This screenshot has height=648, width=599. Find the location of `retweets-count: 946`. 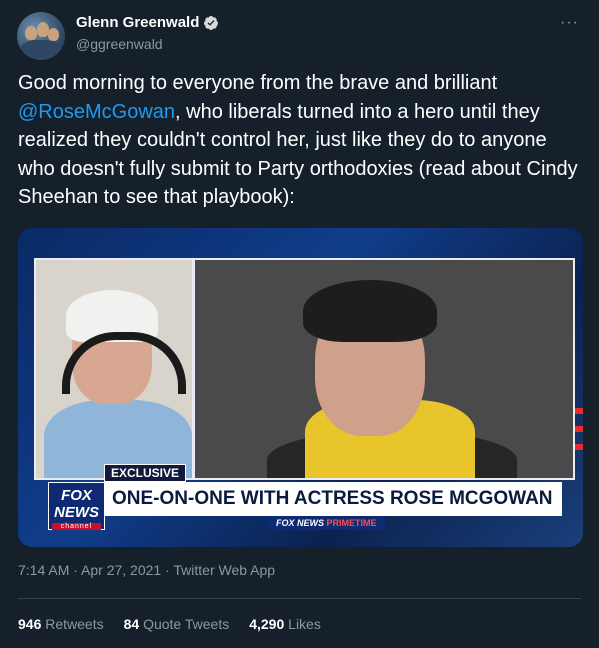

retweets-count: 946 is located at coordinates (30, 624).